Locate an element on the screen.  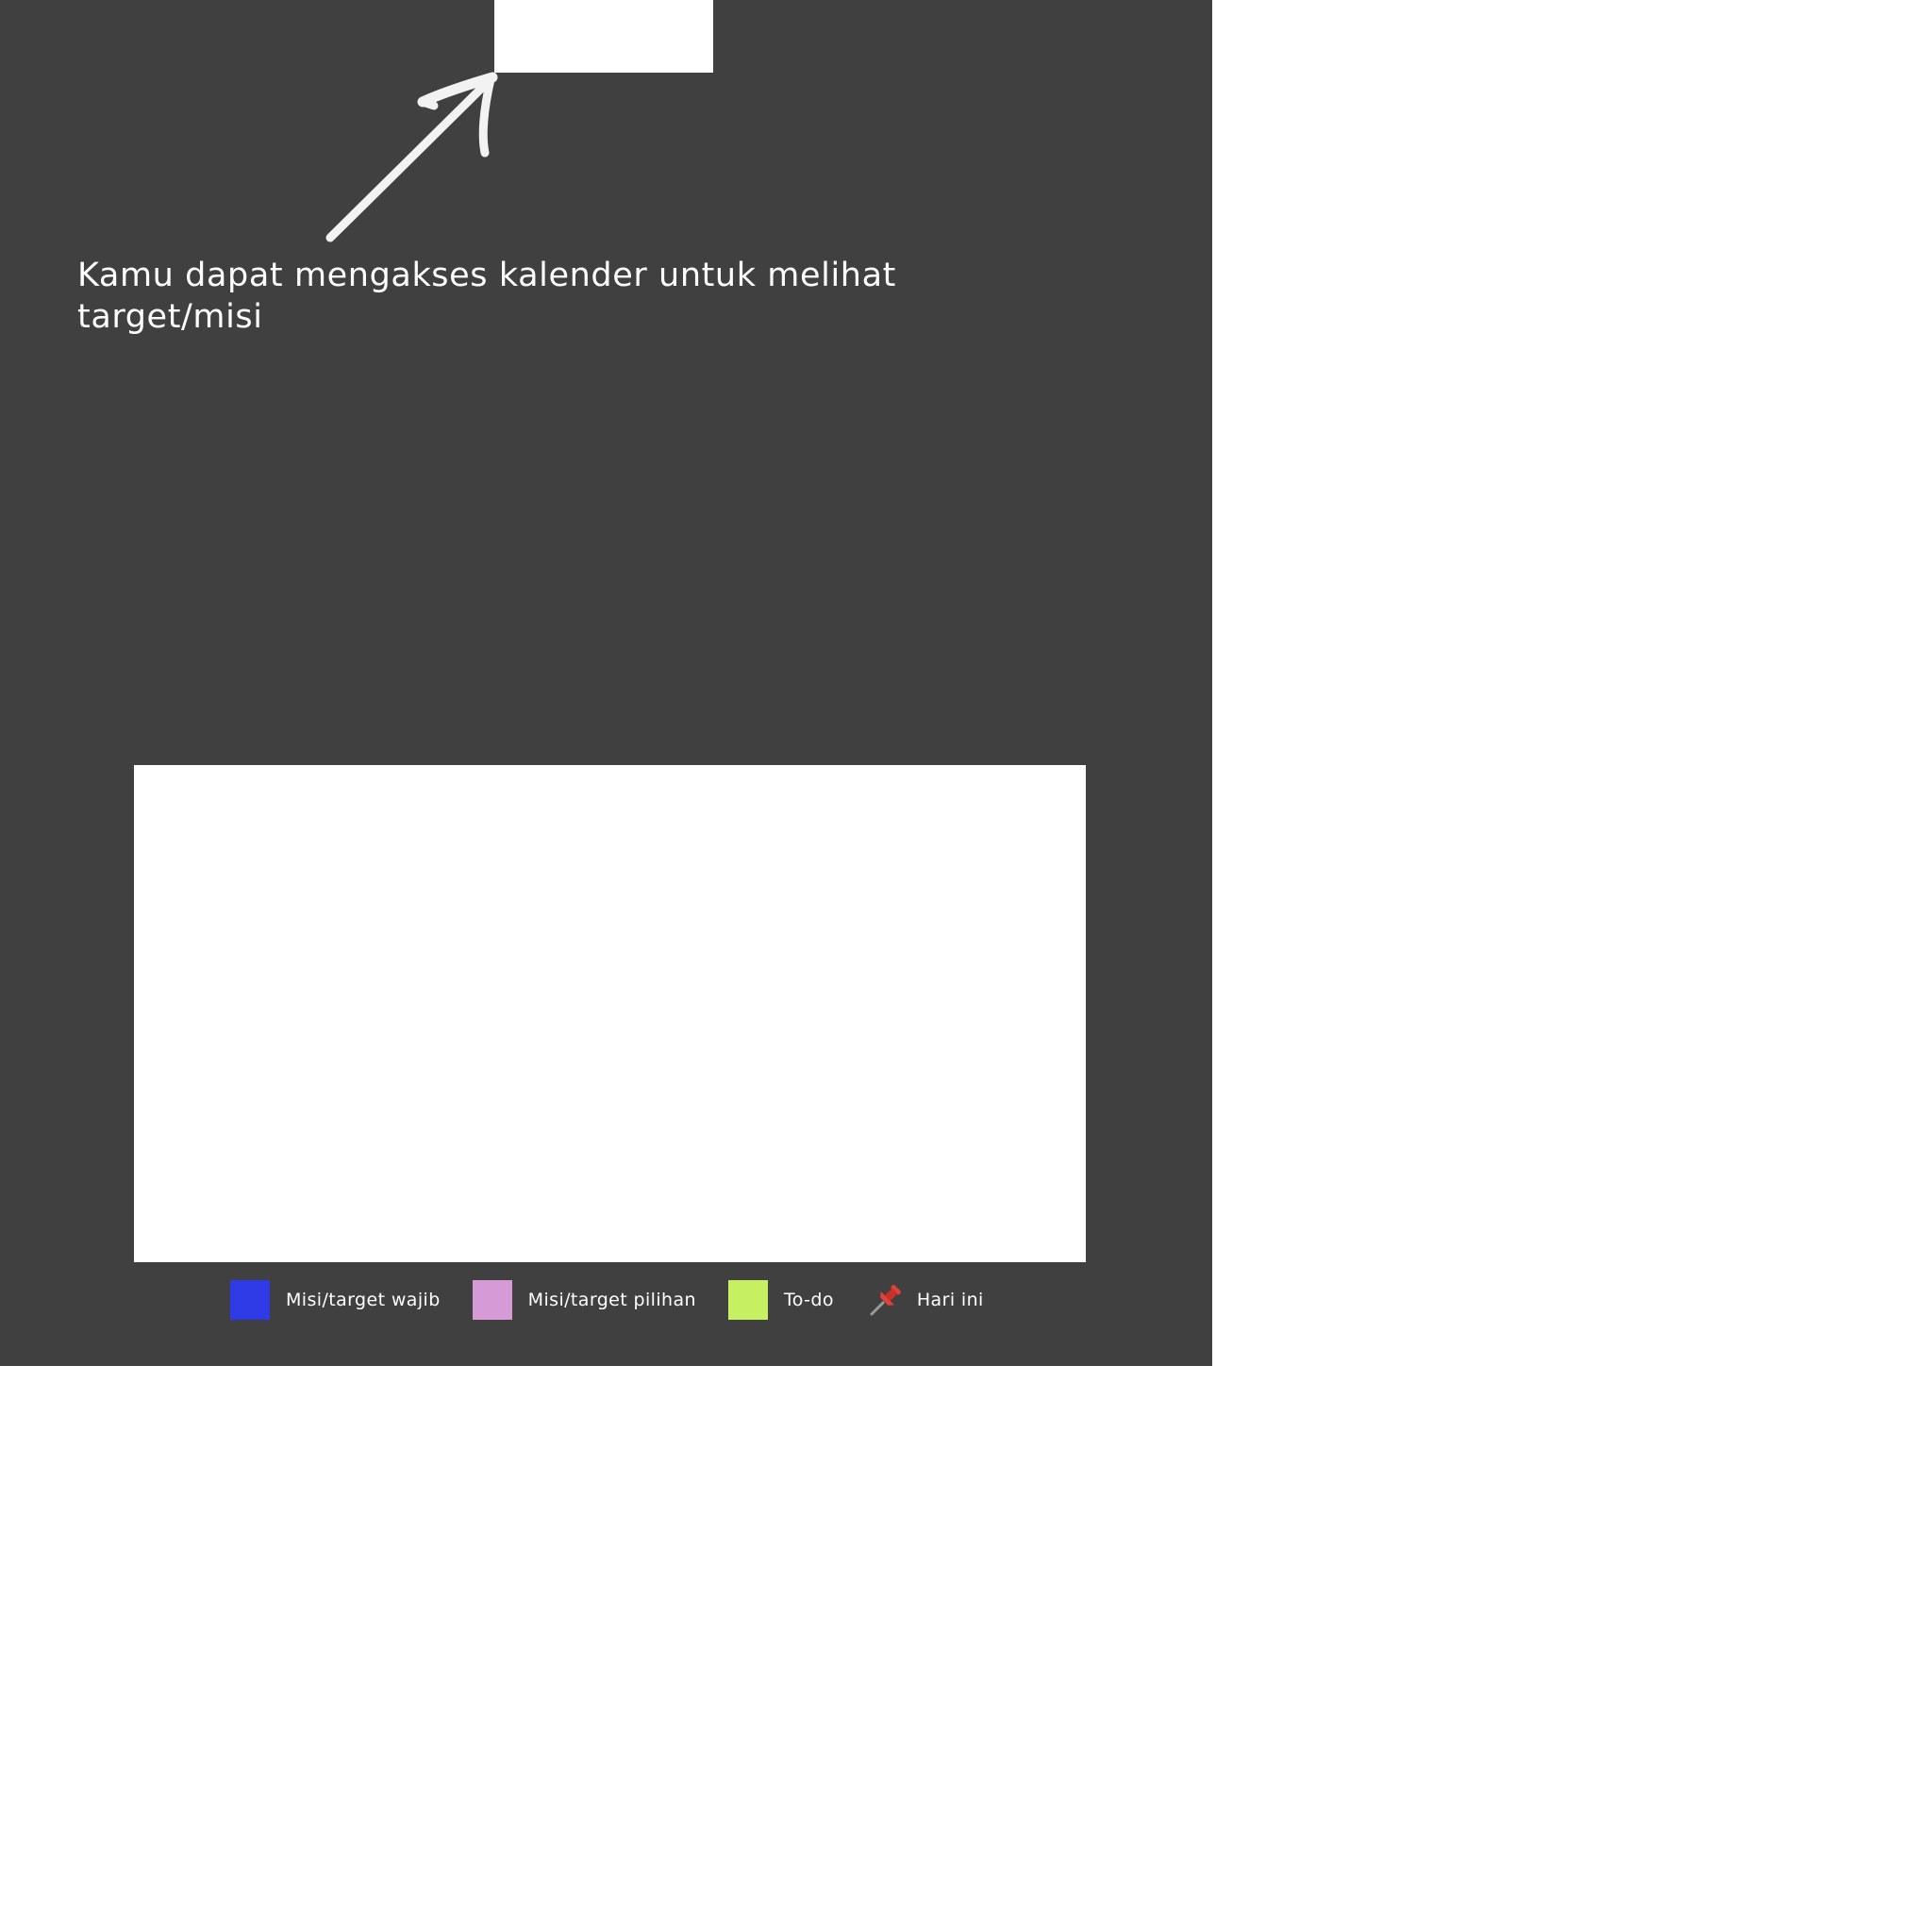
legend-label-today: Hari ini is located at coordinates (950, 1300).